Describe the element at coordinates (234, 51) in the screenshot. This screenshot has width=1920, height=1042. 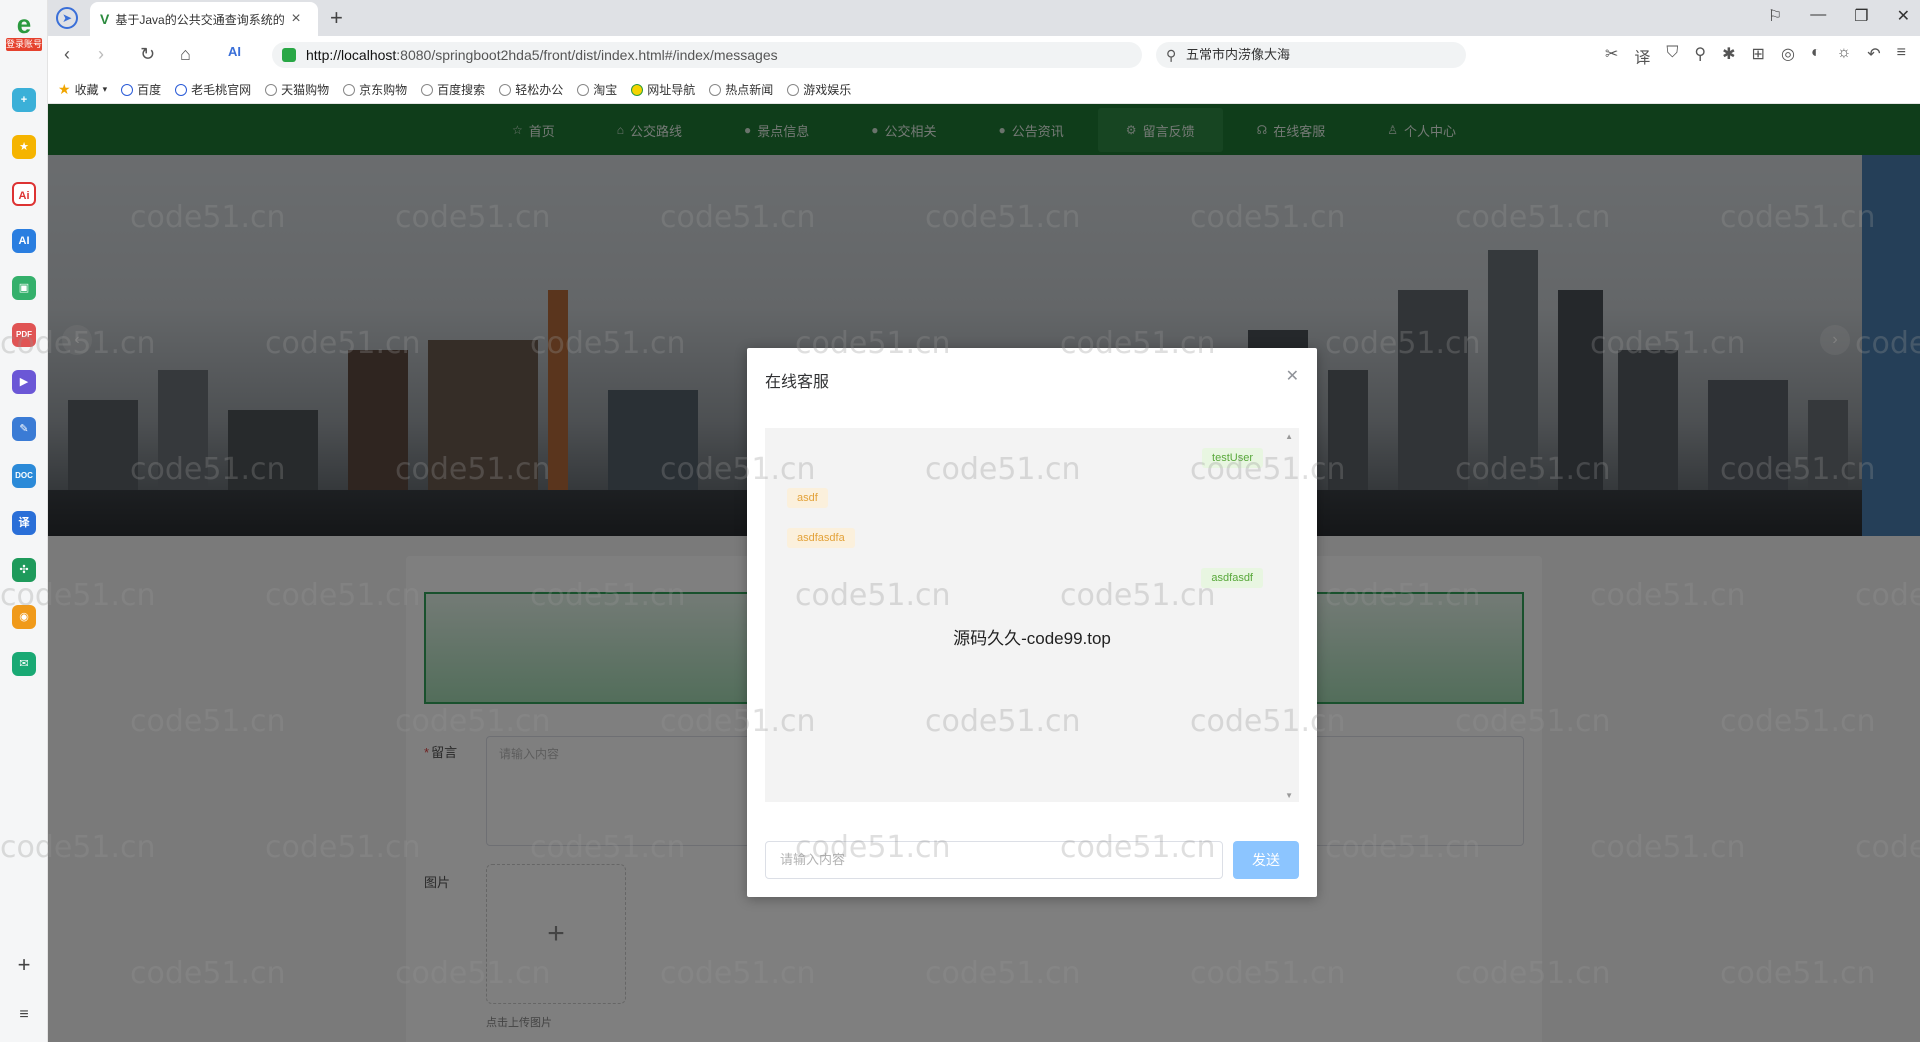
I see `ai-button: AI` at that location.